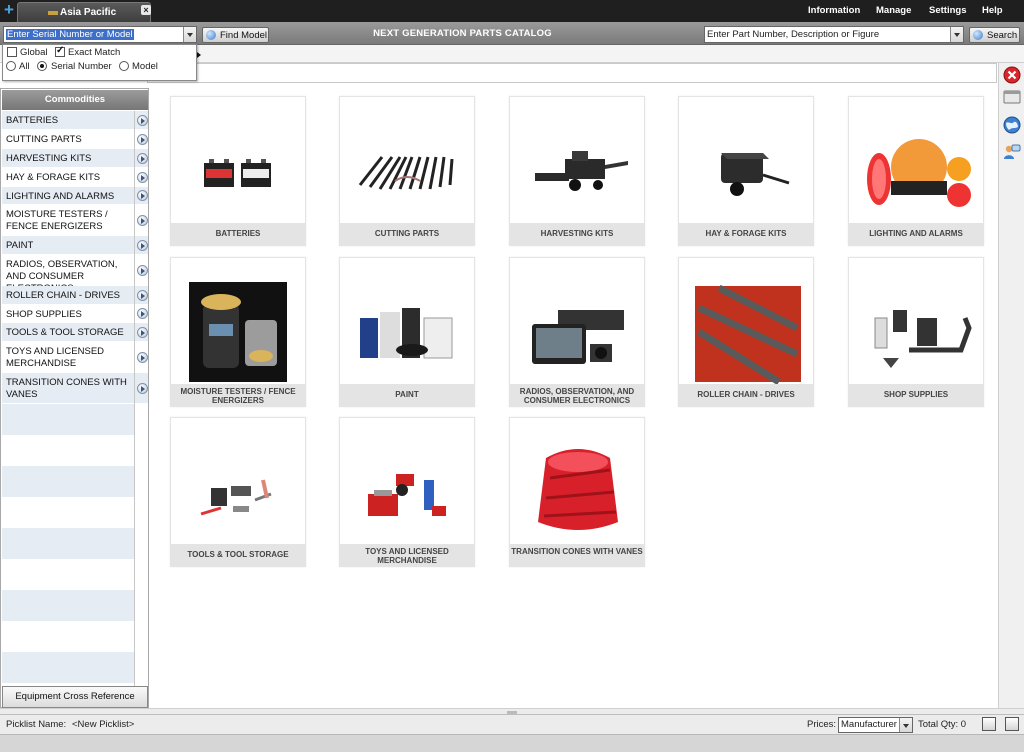 The image size is (1024, 752). I want to click on commodity-tile: TRANSITION CONES WITH VANES, so click(577, 492).